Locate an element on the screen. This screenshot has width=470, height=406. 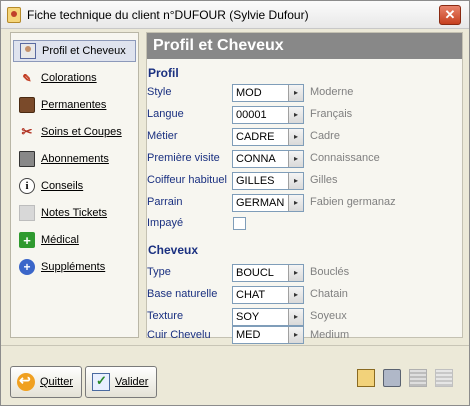
sidebar-item-label: Suppléments is located at coordinates (73, 267).